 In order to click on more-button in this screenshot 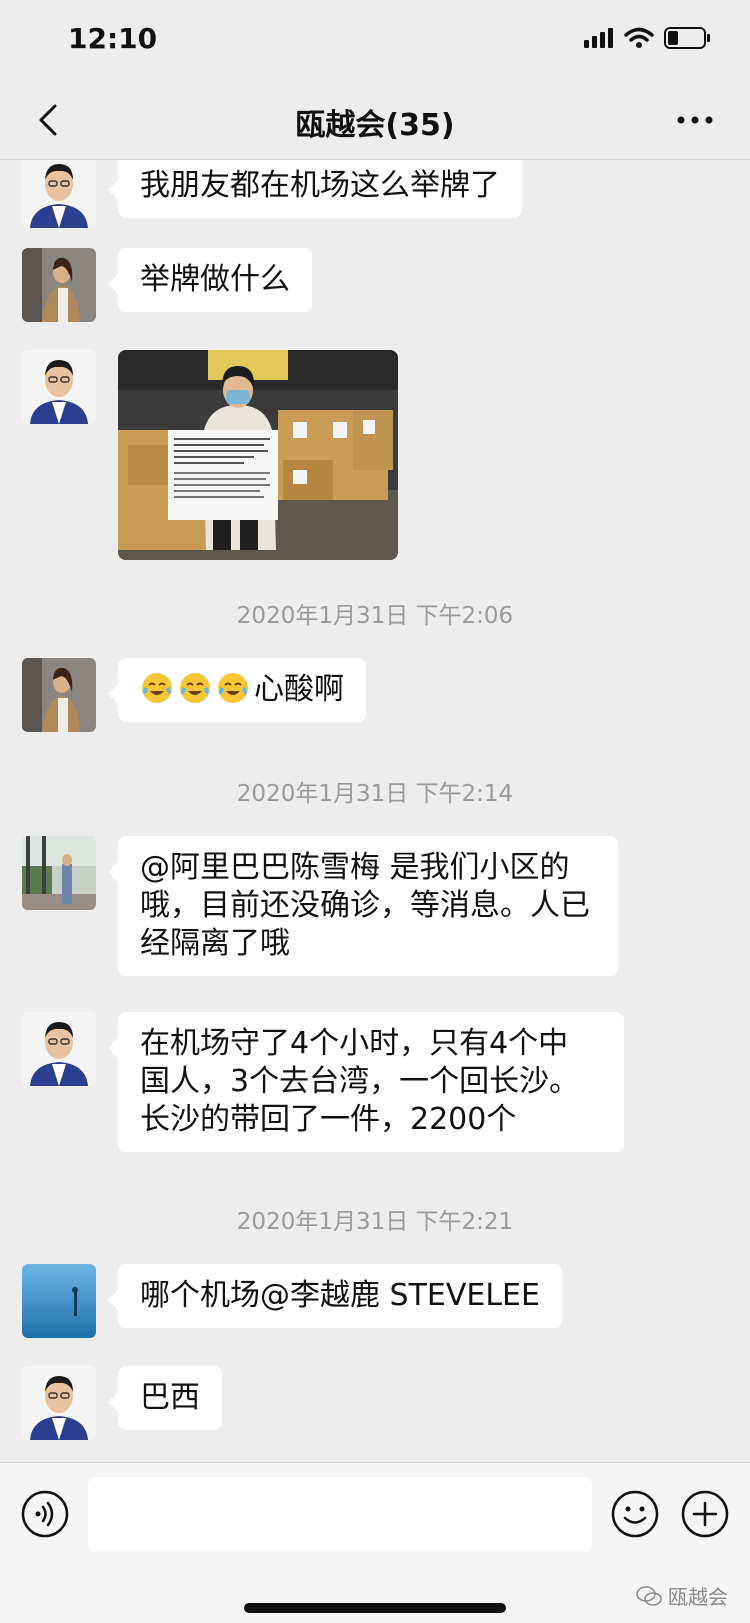, I will do `click(695, 120)`.